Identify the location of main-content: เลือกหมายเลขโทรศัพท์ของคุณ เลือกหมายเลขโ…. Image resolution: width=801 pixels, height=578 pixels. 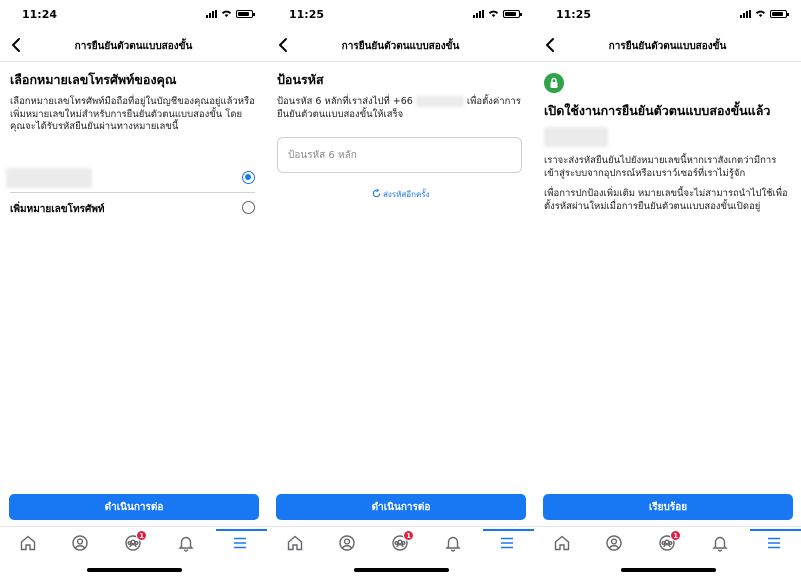
(132, 102).